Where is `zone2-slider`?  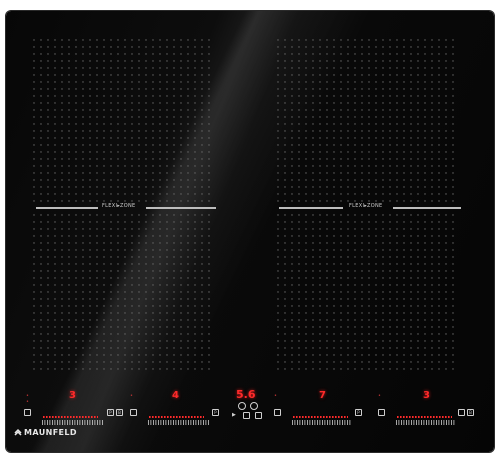
zone2-slider is located at coordinates (179, 417).